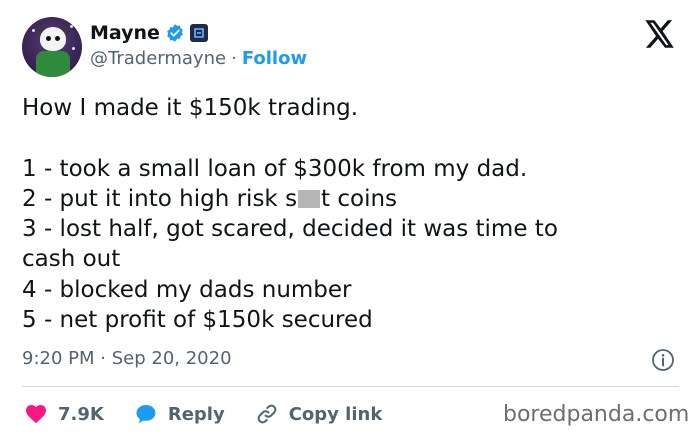  I want to click on tweet-time: 9:20 PM, so click(58, 358).